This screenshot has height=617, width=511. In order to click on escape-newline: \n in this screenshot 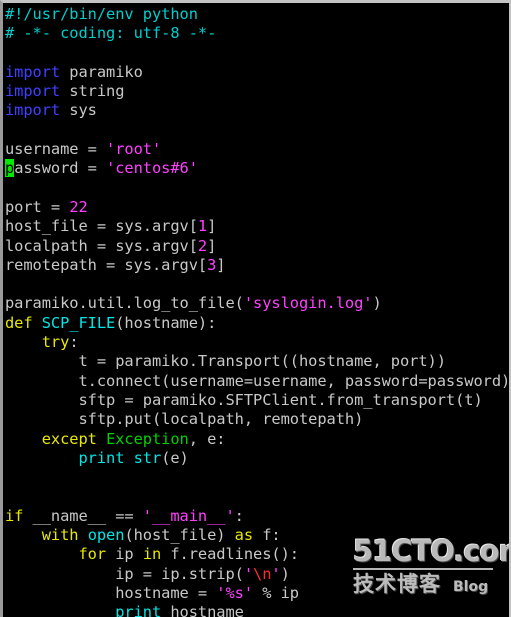, I will do `click(262, 573)`.